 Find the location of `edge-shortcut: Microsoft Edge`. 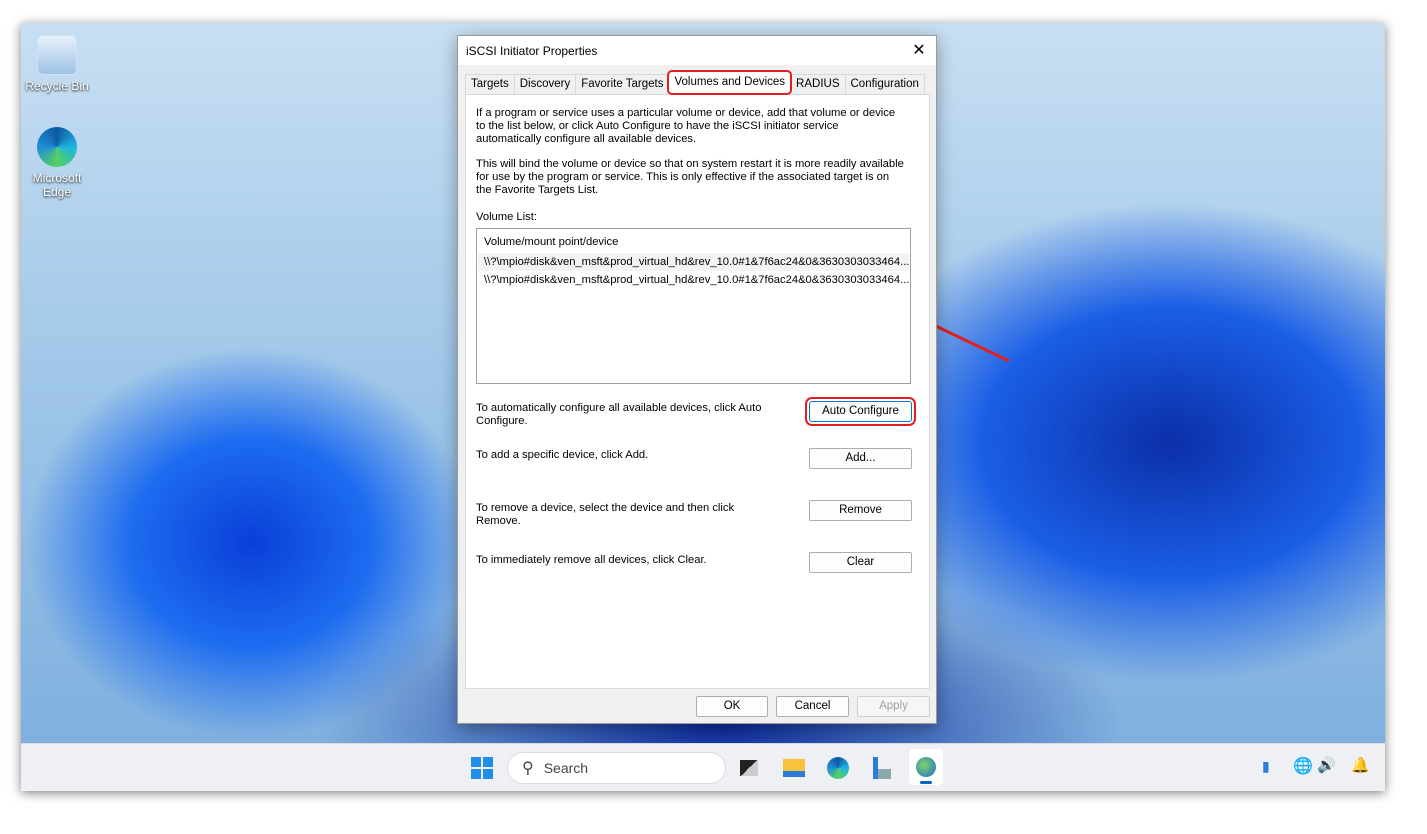

edge-shortcut: Microsoft Edge is located at coordinates (57, 163).